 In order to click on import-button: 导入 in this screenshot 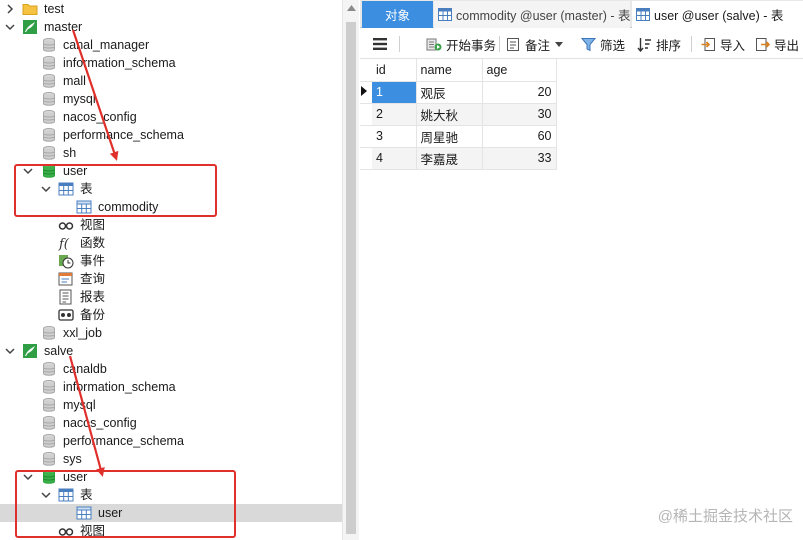, I will do `click(723, 44)`.